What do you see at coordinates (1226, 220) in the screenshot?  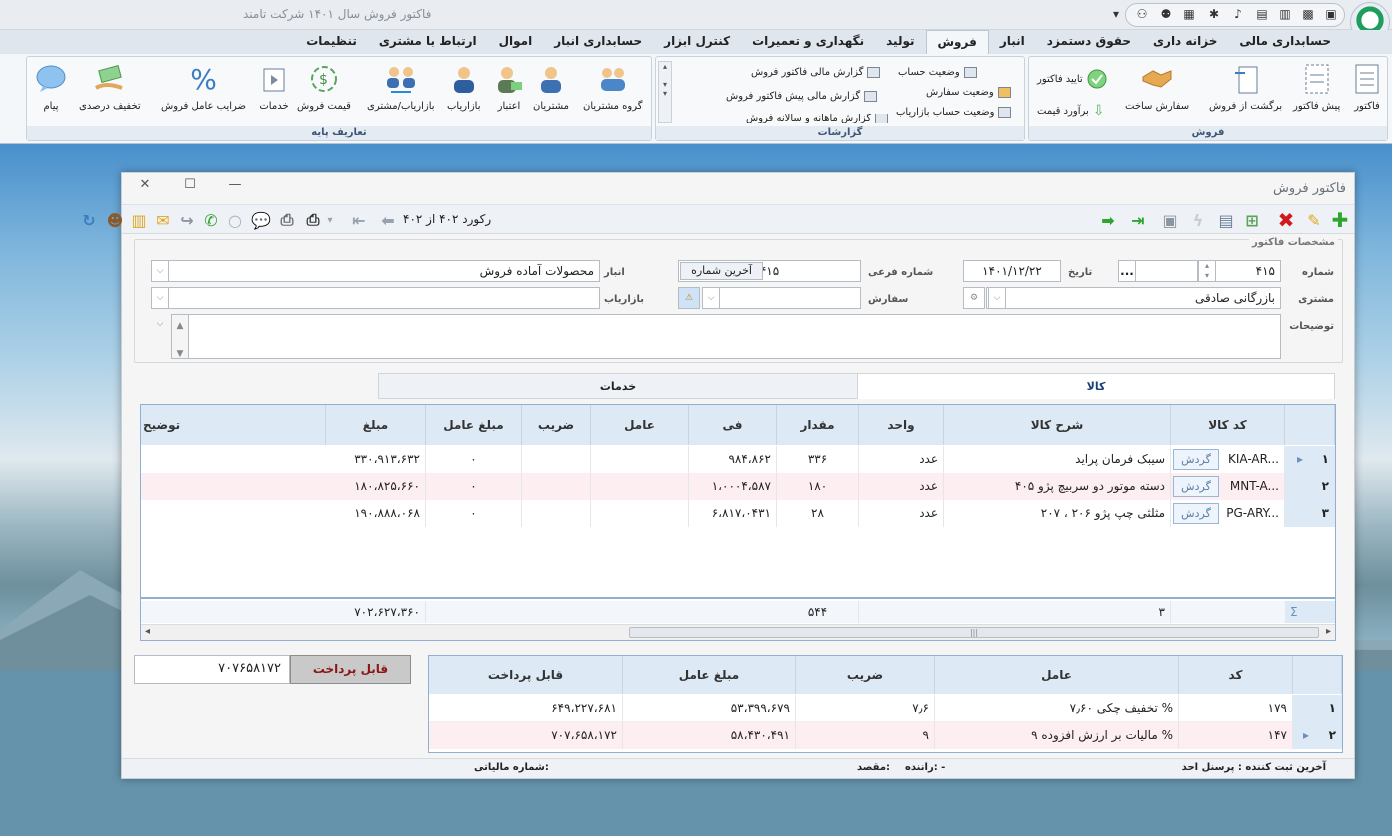 I see `grid-icon: ▤` at bounding box center [1226, 220].